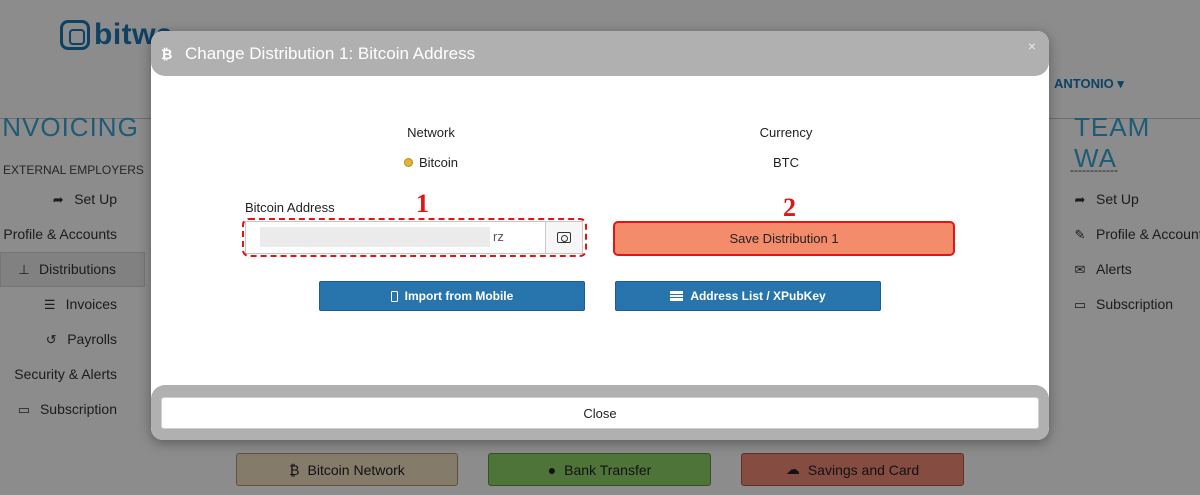 The image size is (1200, 495). I want to click on bitcoin-address-label: Bitcoin Address, so click(290, 207).